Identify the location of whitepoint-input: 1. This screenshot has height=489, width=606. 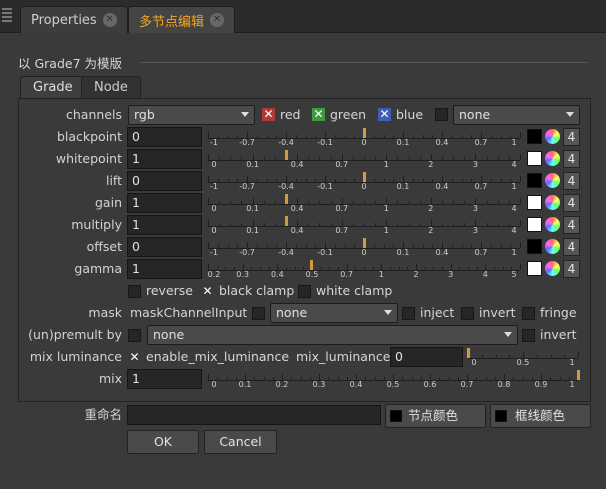
(164, 159).